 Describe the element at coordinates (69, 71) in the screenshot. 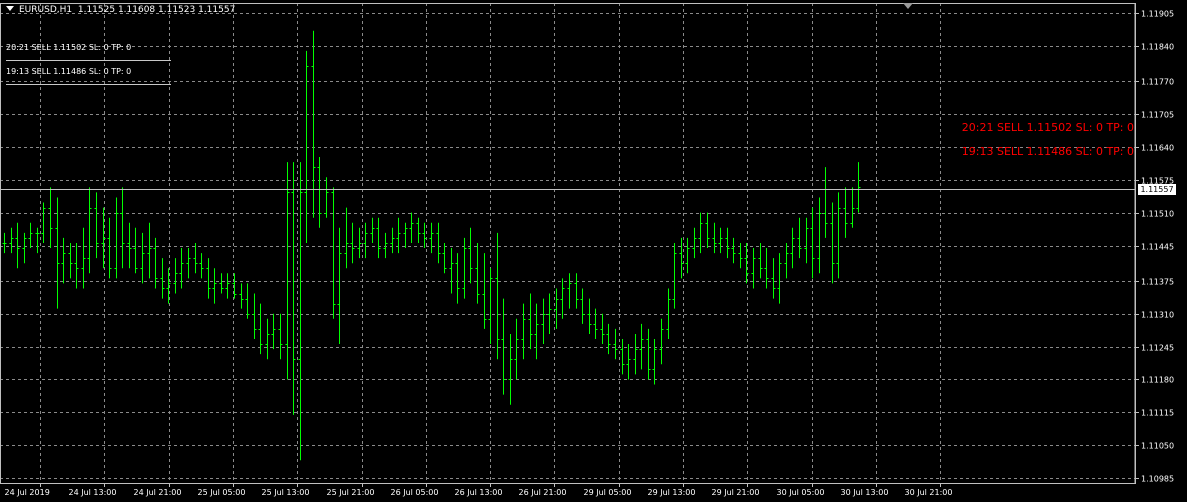

I see `order-note: 19:13 SELL 1.11486 SL: 0 TP: 0` at that location.